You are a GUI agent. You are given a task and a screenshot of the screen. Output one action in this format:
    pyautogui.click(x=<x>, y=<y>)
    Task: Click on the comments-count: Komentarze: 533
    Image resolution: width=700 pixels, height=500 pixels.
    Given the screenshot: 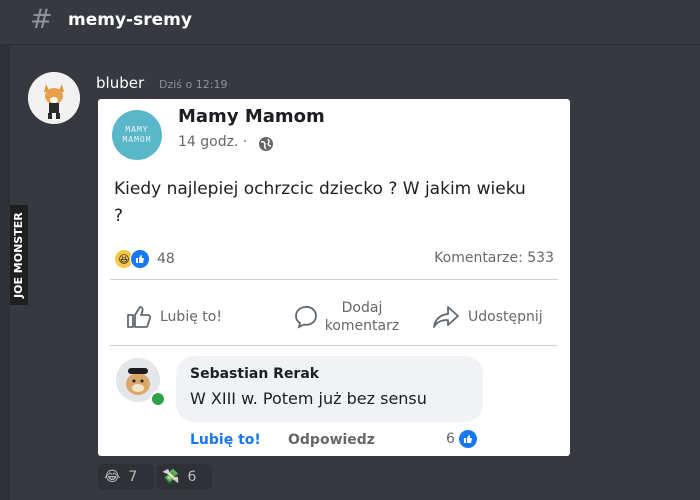 What is the action you would take?
    pyautogui.click(x=494, y=258)
    